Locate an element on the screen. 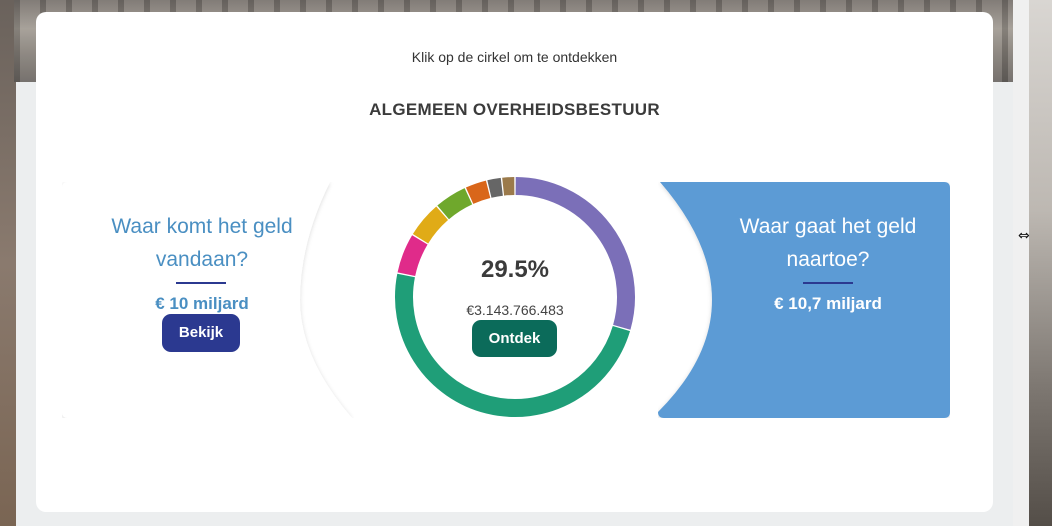  ontdek-button: Ontdek is located at coordinates (514, 338).